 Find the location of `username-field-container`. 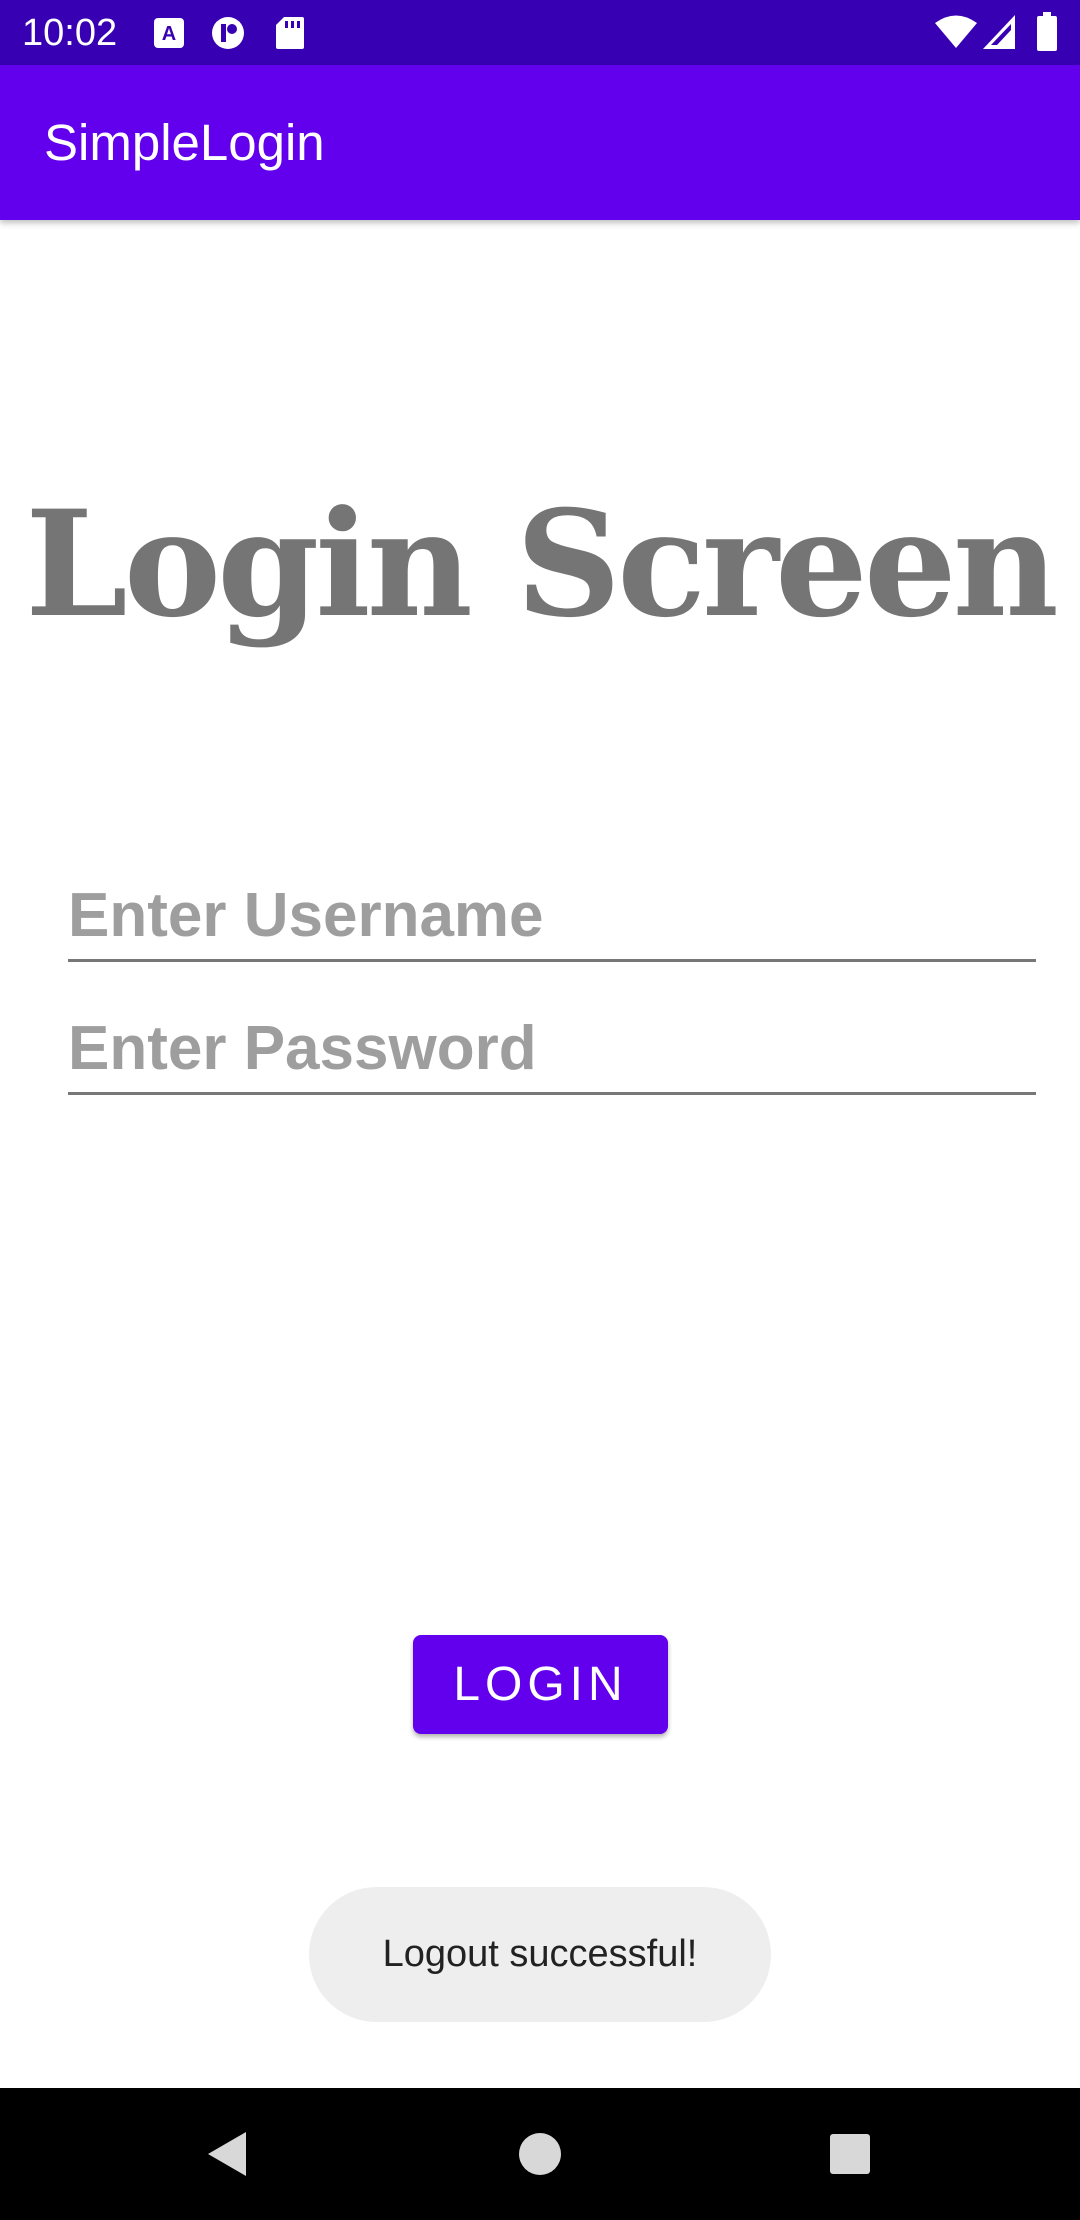

username-field-container is located at coordinates (552, 917).